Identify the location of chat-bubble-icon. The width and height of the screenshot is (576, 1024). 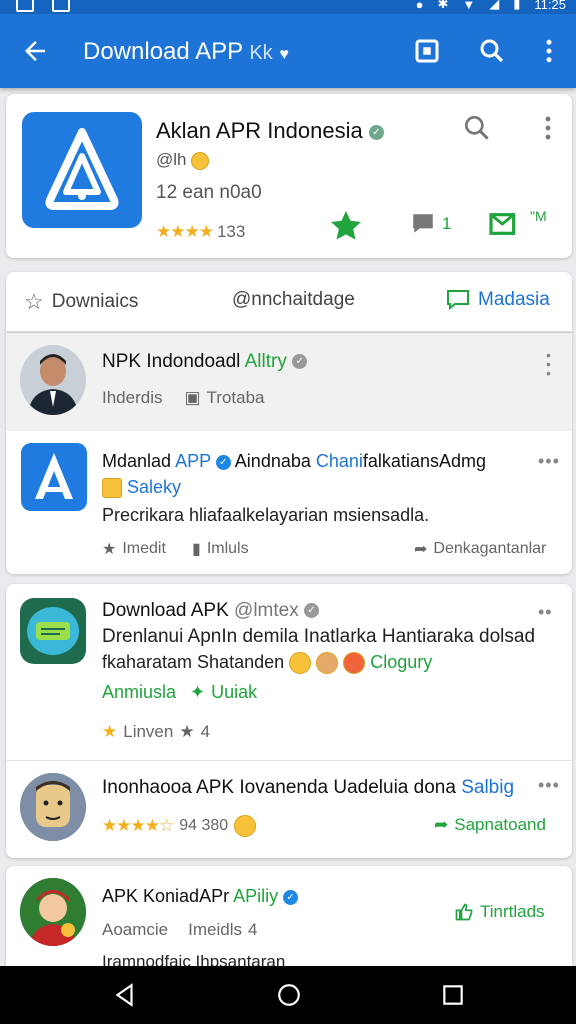
(458, 300).